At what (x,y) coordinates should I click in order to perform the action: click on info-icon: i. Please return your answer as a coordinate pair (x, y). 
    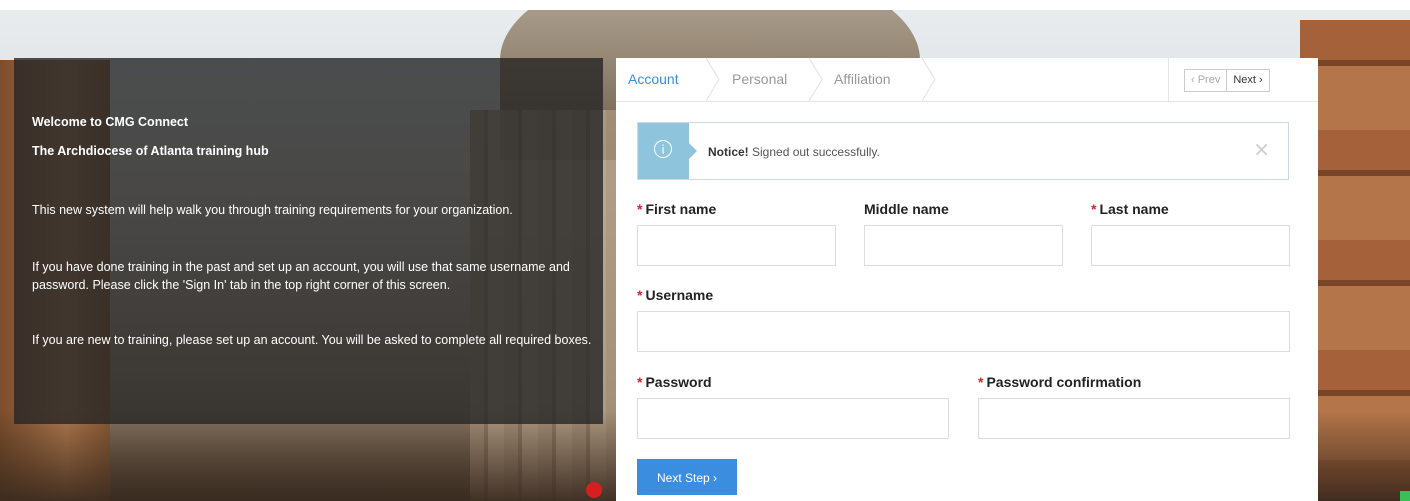
    Looking at the image, I should click on (663, 149).